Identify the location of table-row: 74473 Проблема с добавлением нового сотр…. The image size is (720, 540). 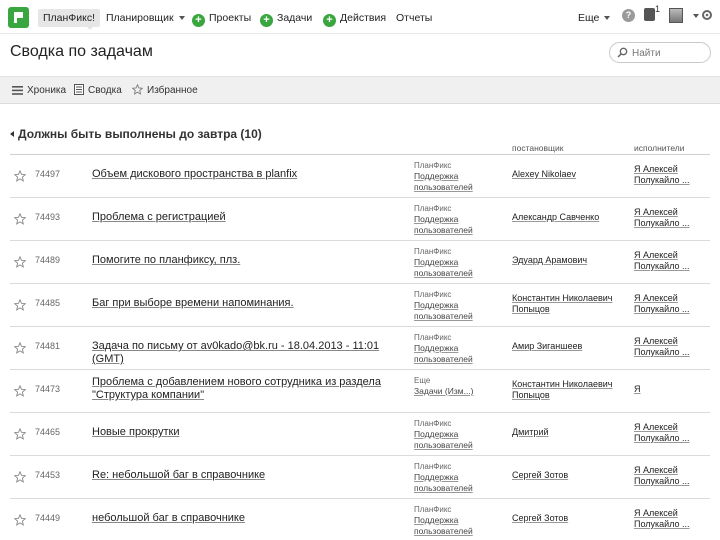
(360, 391).